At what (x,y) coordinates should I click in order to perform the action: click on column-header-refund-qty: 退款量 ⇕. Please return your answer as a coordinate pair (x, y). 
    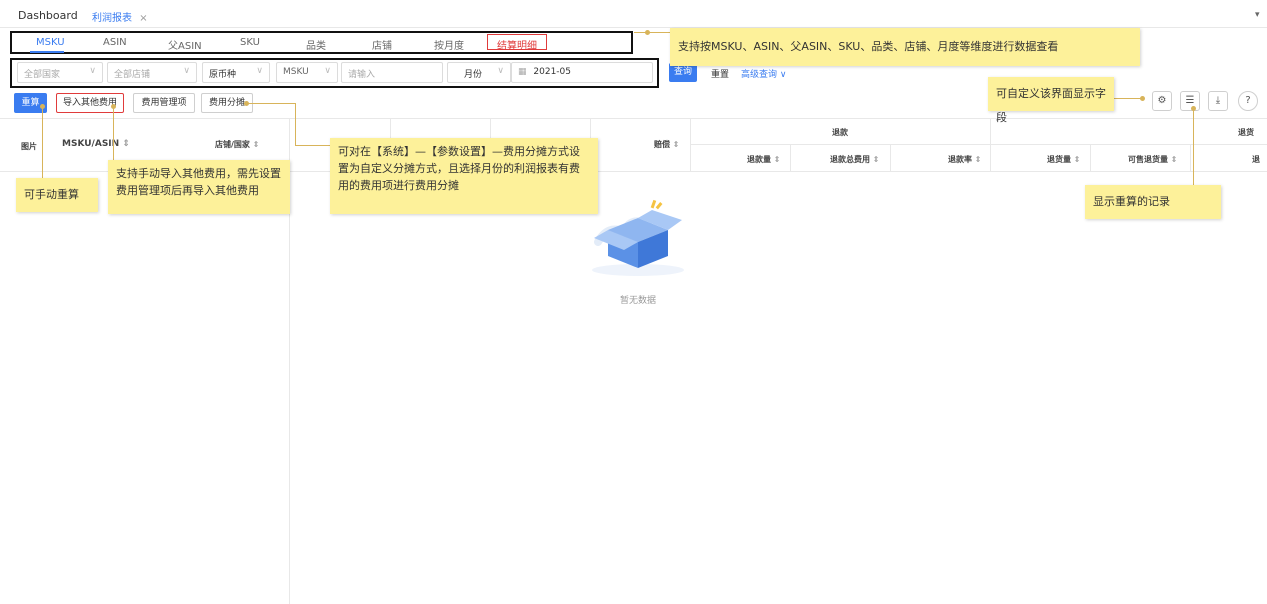
    Looking at the image, I should click on (764, 159).